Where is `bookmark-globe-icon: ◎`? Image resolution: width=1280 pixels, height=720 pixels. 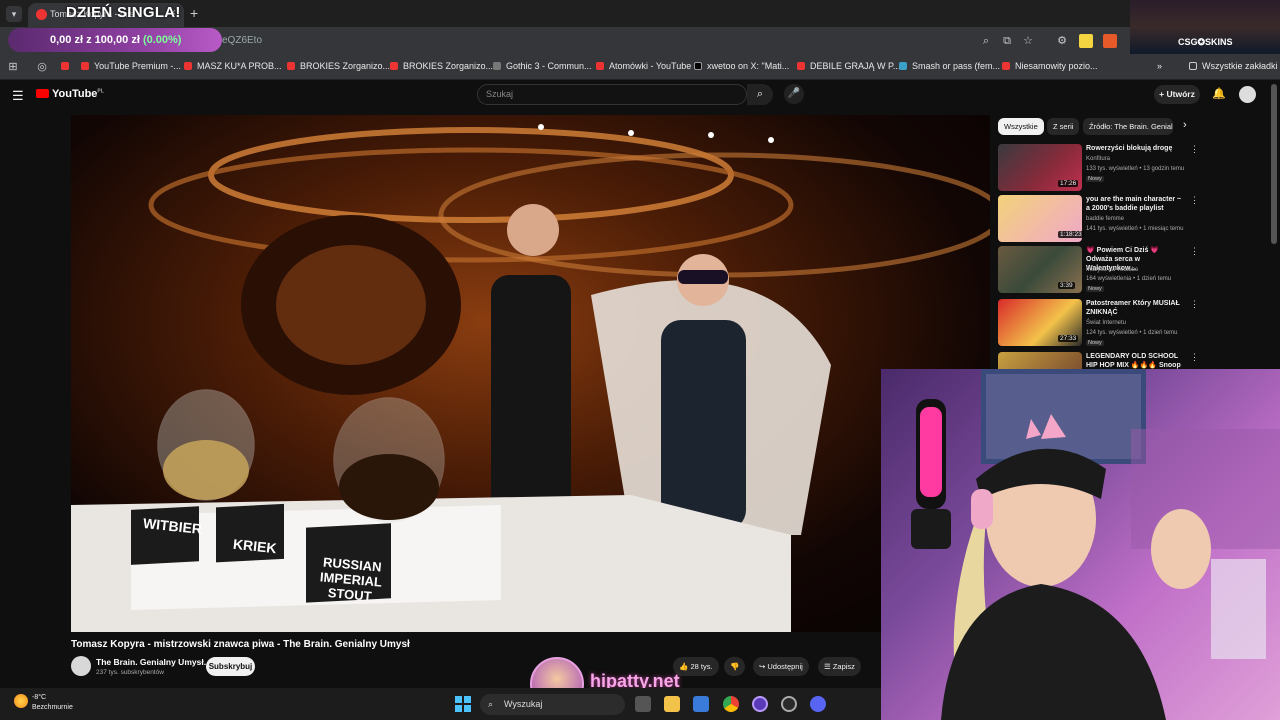 bookmark-globe-icon: ◎ is located at coordinates (42, 67).